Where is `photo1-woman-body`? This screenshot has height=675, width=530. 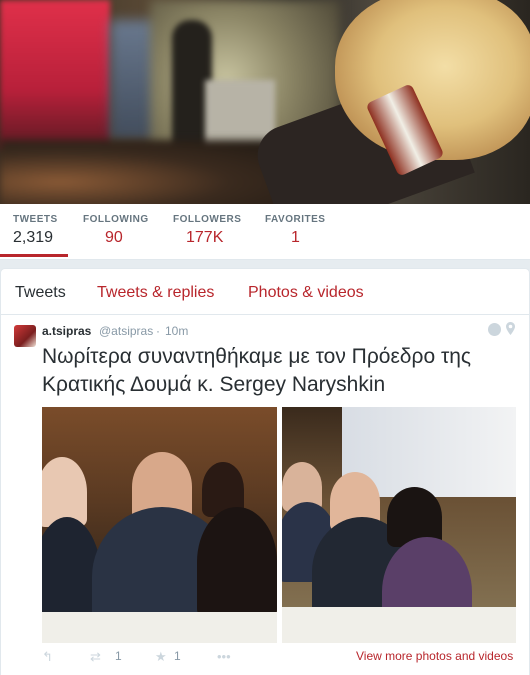 photo1-woman-body is located at coordinates (237, 562).